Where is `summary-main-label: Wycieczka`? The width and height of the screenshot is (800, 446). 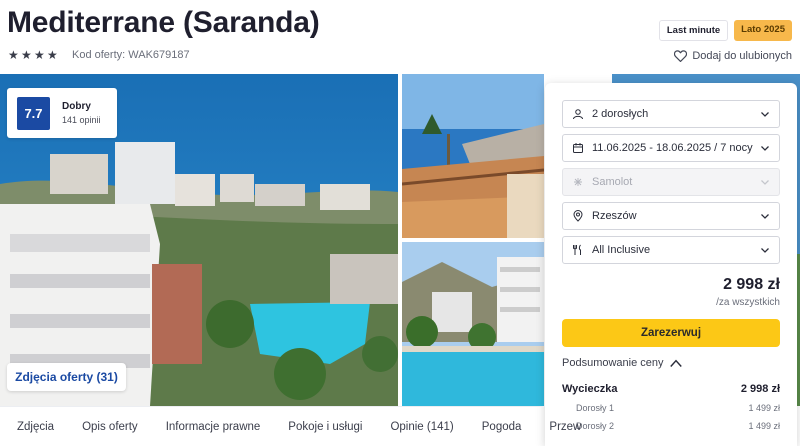 summary-main-label: Wycieczka is located at coordinates (590, 389).